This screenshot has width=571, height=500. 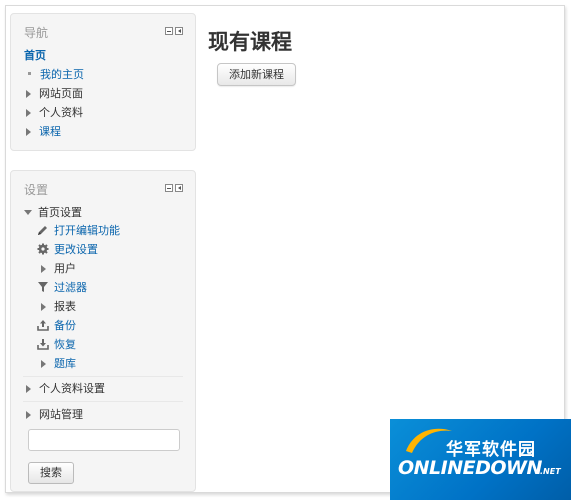 I want to click on settings-item-label: 首页设置, so click(x=60, y=212).